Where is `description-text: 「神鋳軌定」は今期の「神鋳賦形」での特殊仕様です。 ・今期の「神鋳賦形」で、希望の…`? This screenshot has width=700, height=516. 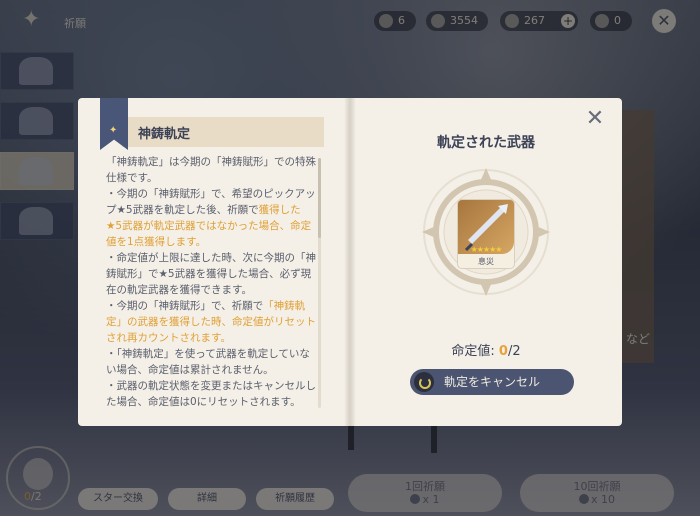 description-text: 「神鋳軌定」は今期の「神鋳賦形」での特殊仕様です。 ・今期の「神鋳賦形」で、希望の… is located at coordinates (211, 282).